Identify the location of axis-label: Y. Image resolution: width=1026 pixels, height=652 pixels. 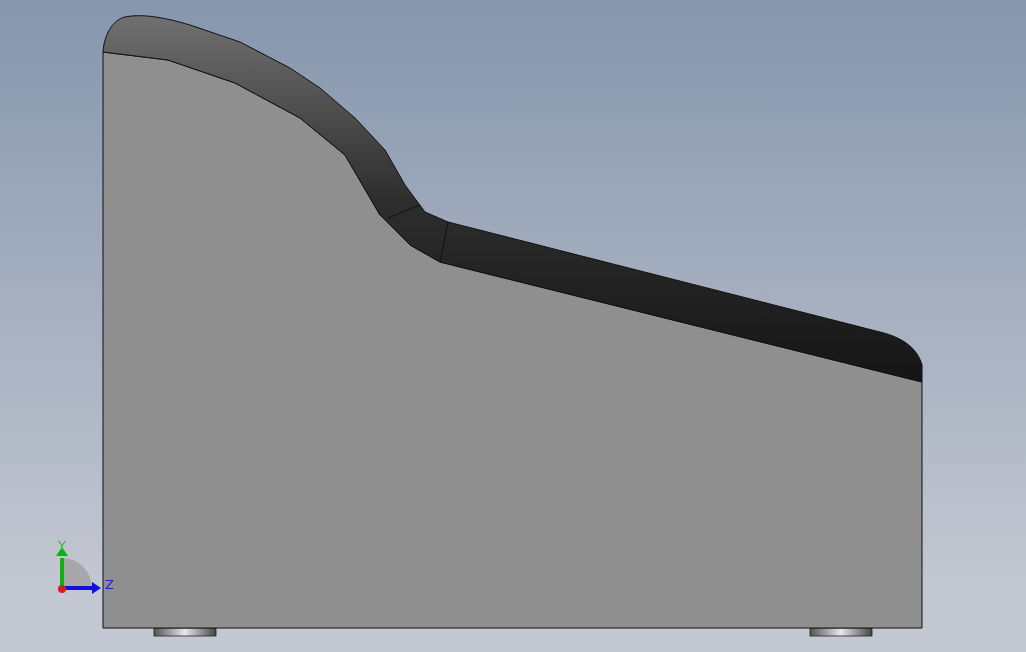
(62, 545).